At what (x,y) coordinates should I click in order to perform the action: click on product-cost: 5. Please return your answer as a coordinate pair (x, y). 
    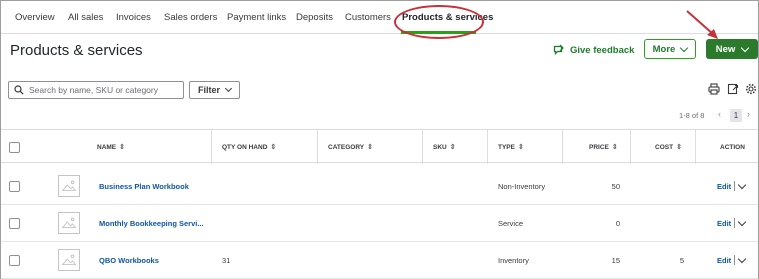
    Looking at the image, I should click on (681, 260).